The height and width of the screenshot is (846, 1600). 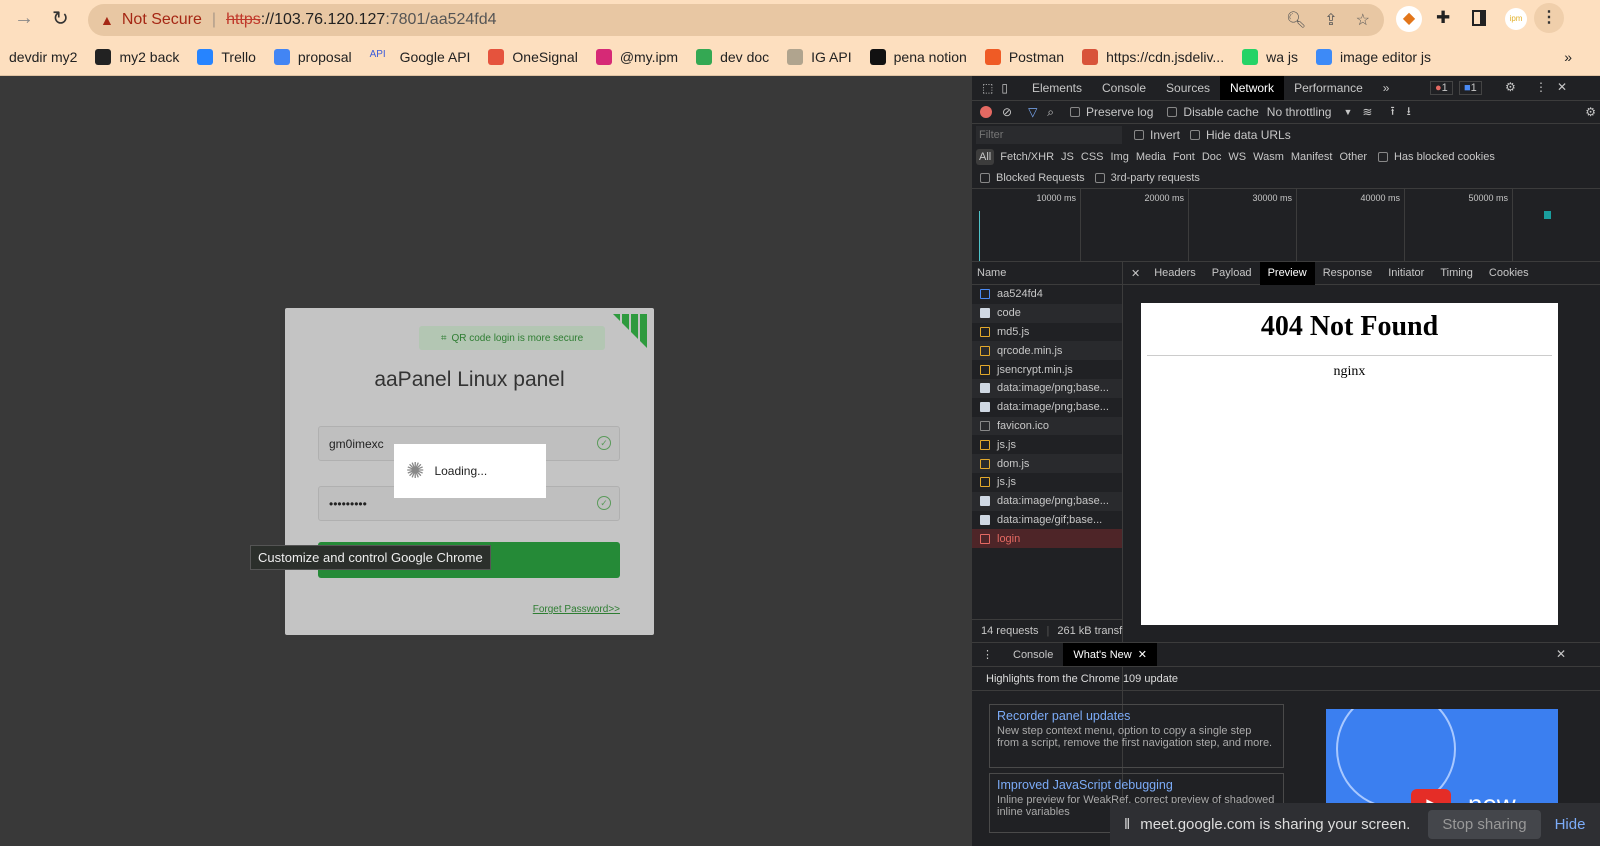 What do you see at coordinates (1268, 157) in the screenshot?
I see `type-filter-wasm: Wasm` at bounding box center [1268, 157].